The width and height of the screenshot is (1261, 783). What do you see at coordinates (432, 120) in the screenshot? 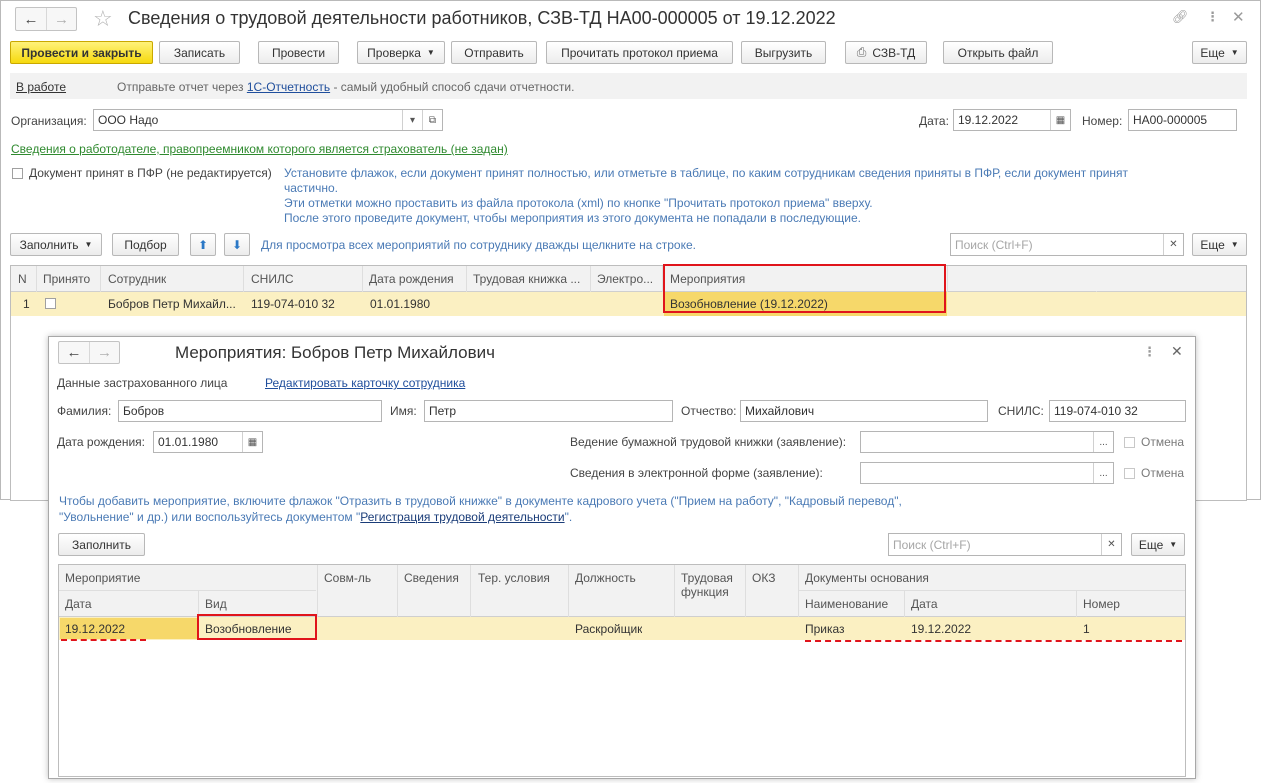
I see `open-icon: ⧉` at bounding box center [432, 120].